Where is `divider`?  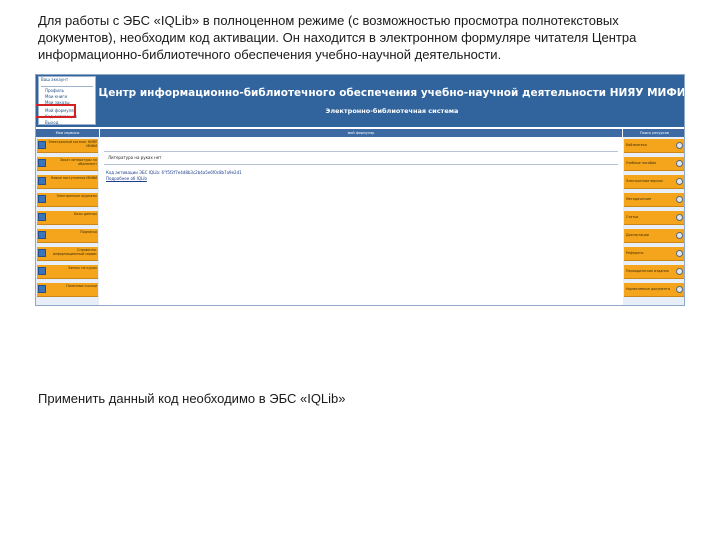
divider is located at coordinates (67, 86).